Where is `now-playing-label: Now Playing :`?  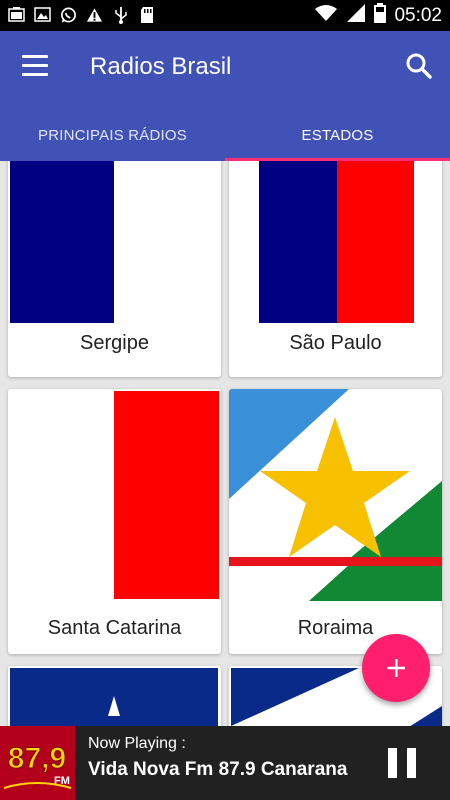 now-playing-label: Now Playing : is located at coordinates (137, 743).